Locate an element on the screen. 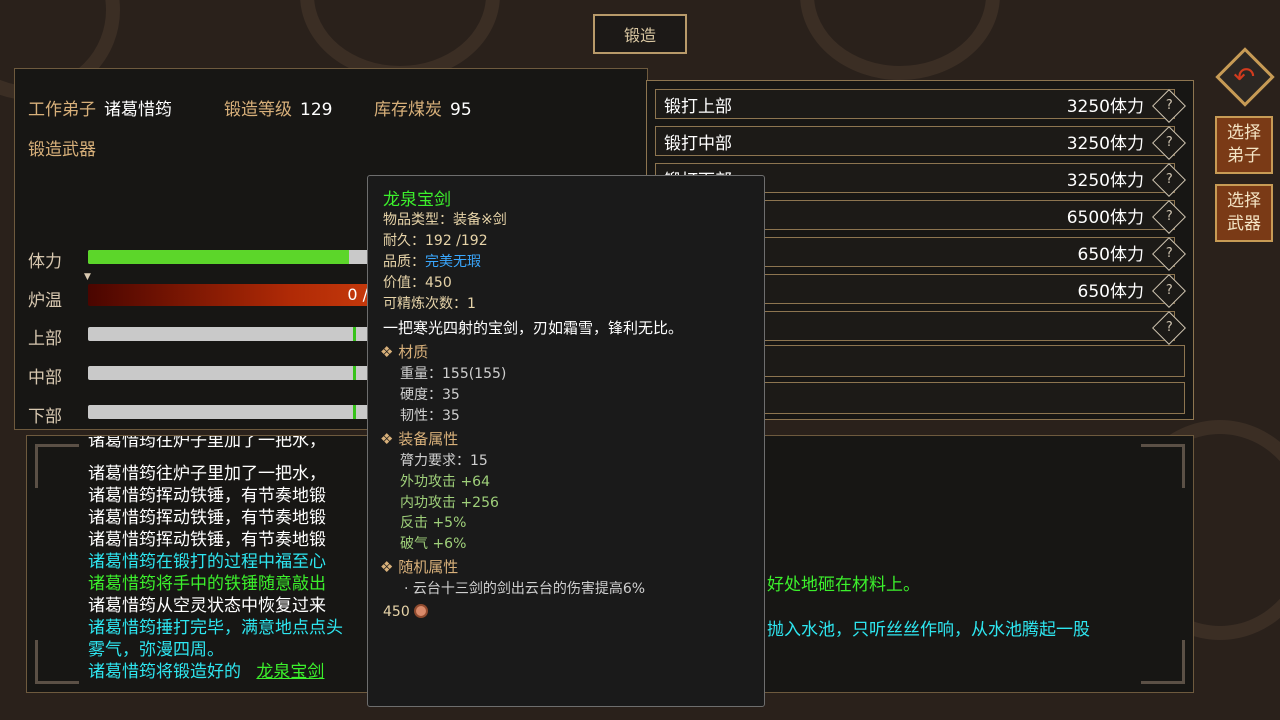  weapon-label-text: 锻造武器 is located at coordinates (62, 150).